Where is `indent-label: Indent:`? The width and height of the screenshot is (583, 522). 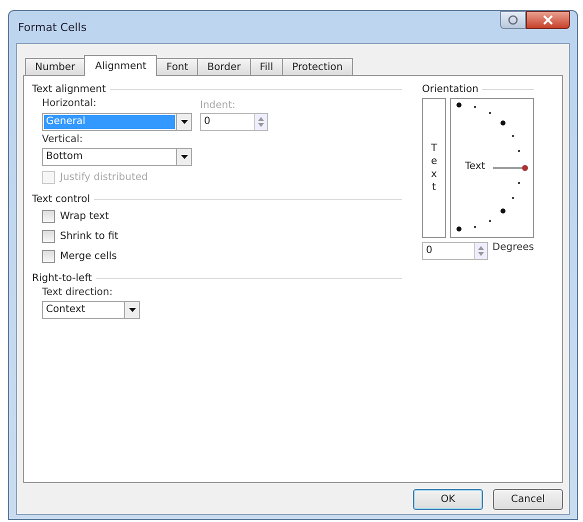
indent-label: Indent: is located at coordinates (218, 105).